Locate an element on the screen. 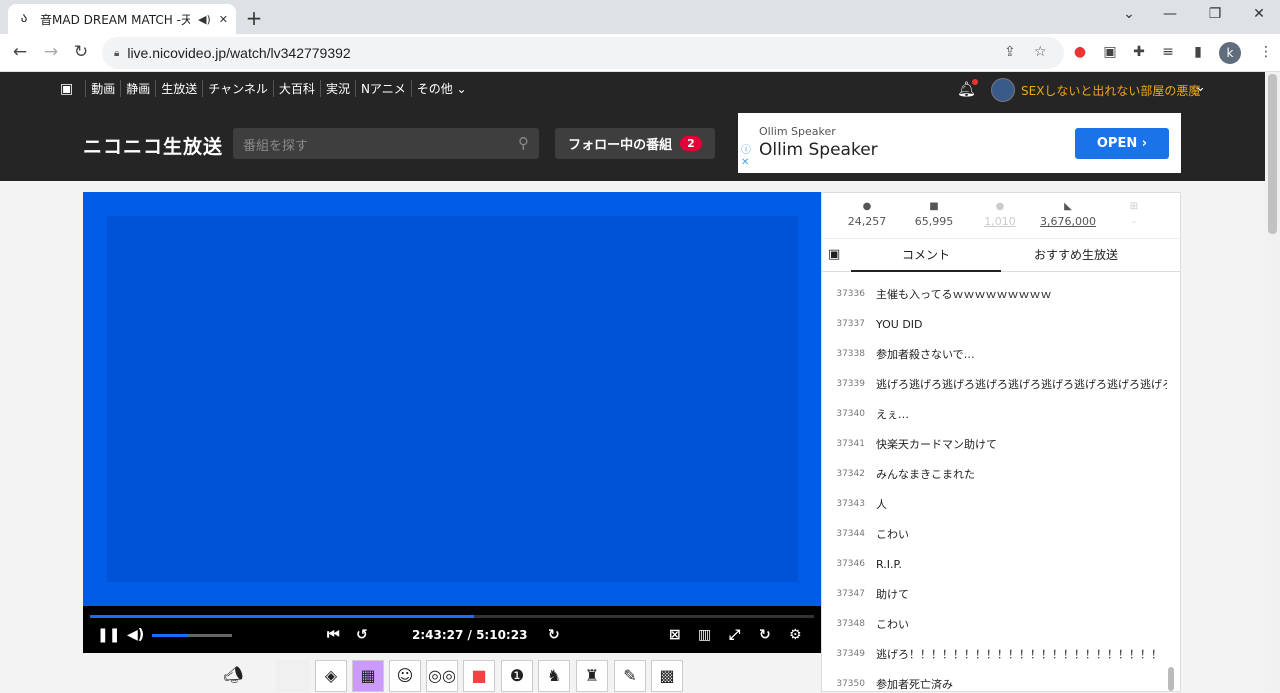 The image size is (1280, 693). following-programs-button: フォロー中の番組 2 is located at coordinates (635, 143).